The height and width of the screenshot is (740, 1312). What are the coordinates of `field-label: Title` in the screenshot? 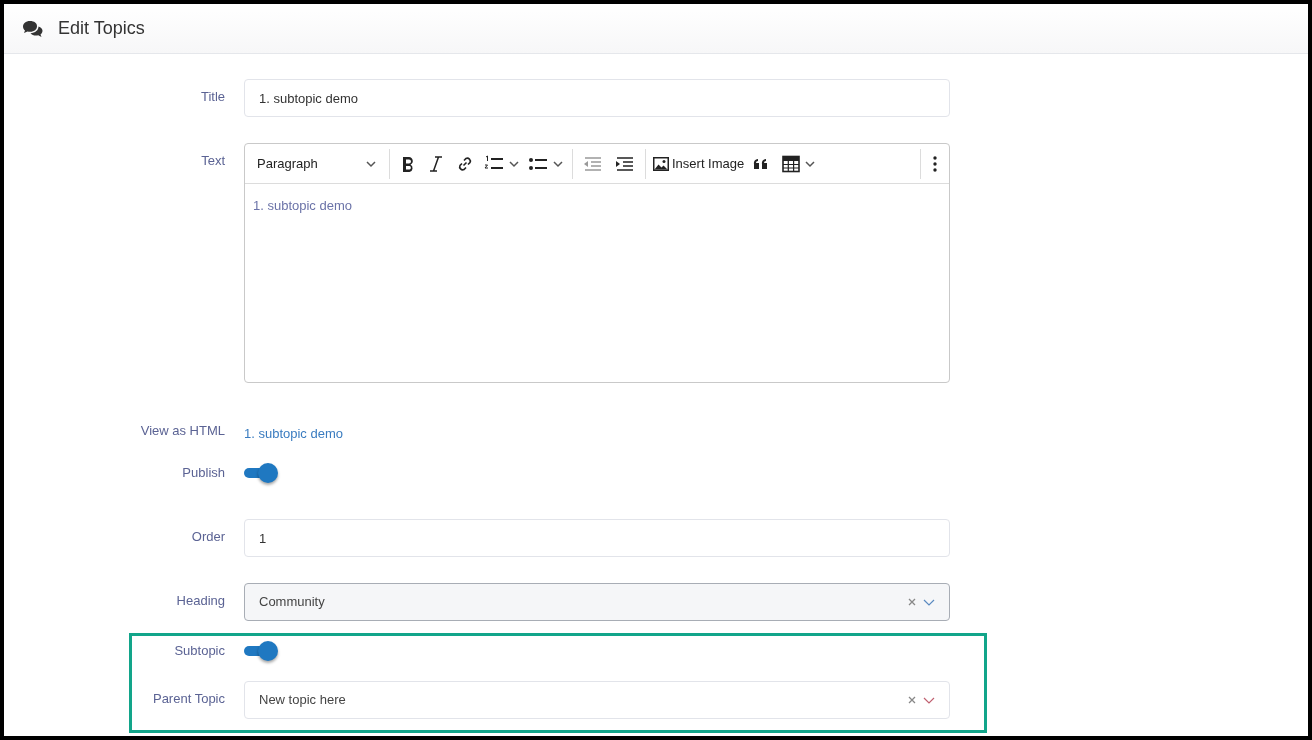 It's located at (212, 97).